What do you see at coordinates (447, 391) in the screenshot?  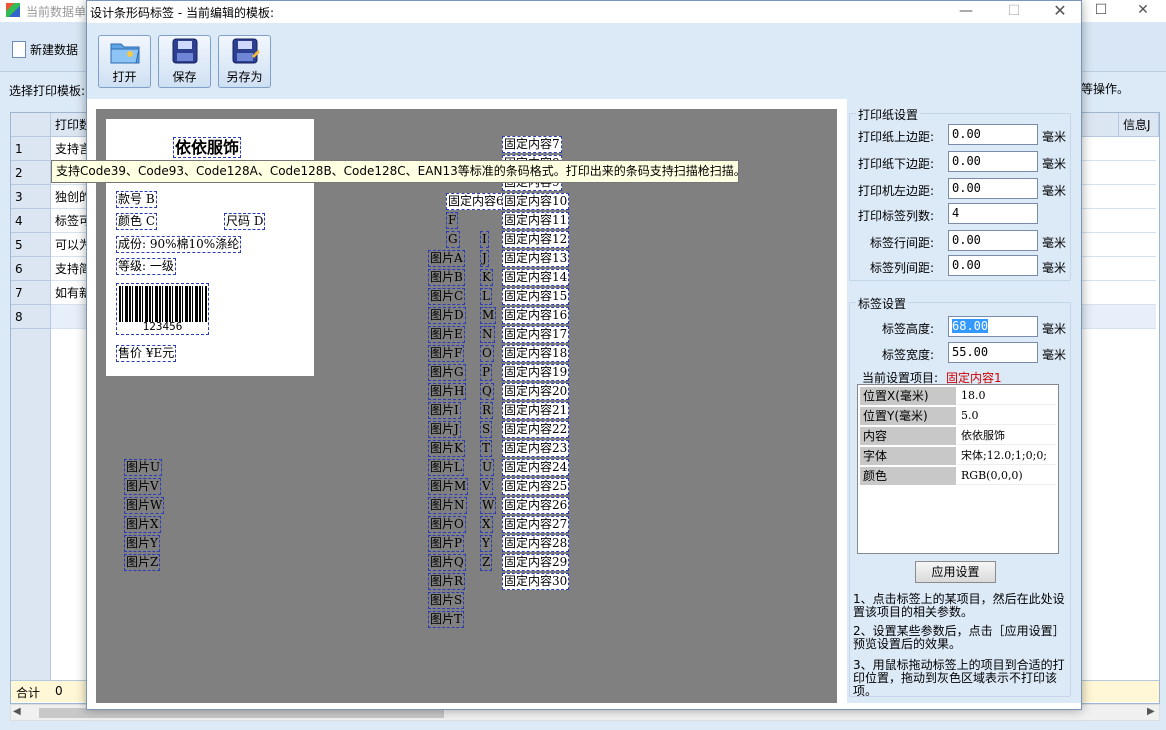 I see `picture-field: 图片H` at bounding box center [447, 391].